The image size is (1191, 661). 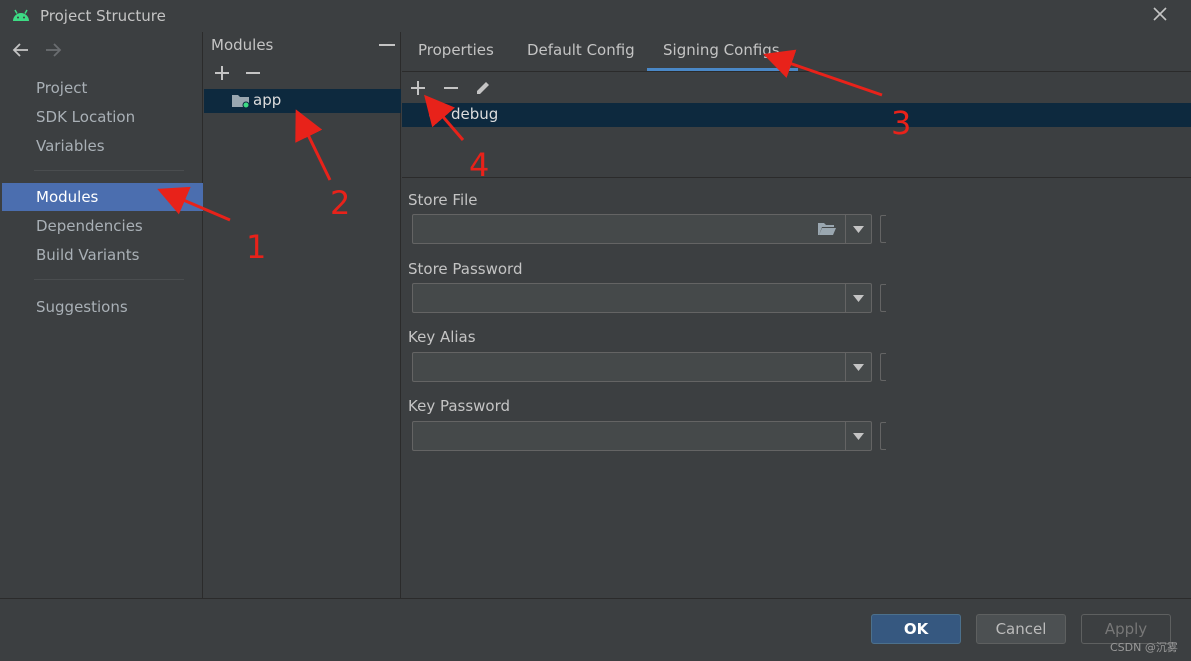 I want to click on add-signing-config-icon, so click(x=418, y=88).